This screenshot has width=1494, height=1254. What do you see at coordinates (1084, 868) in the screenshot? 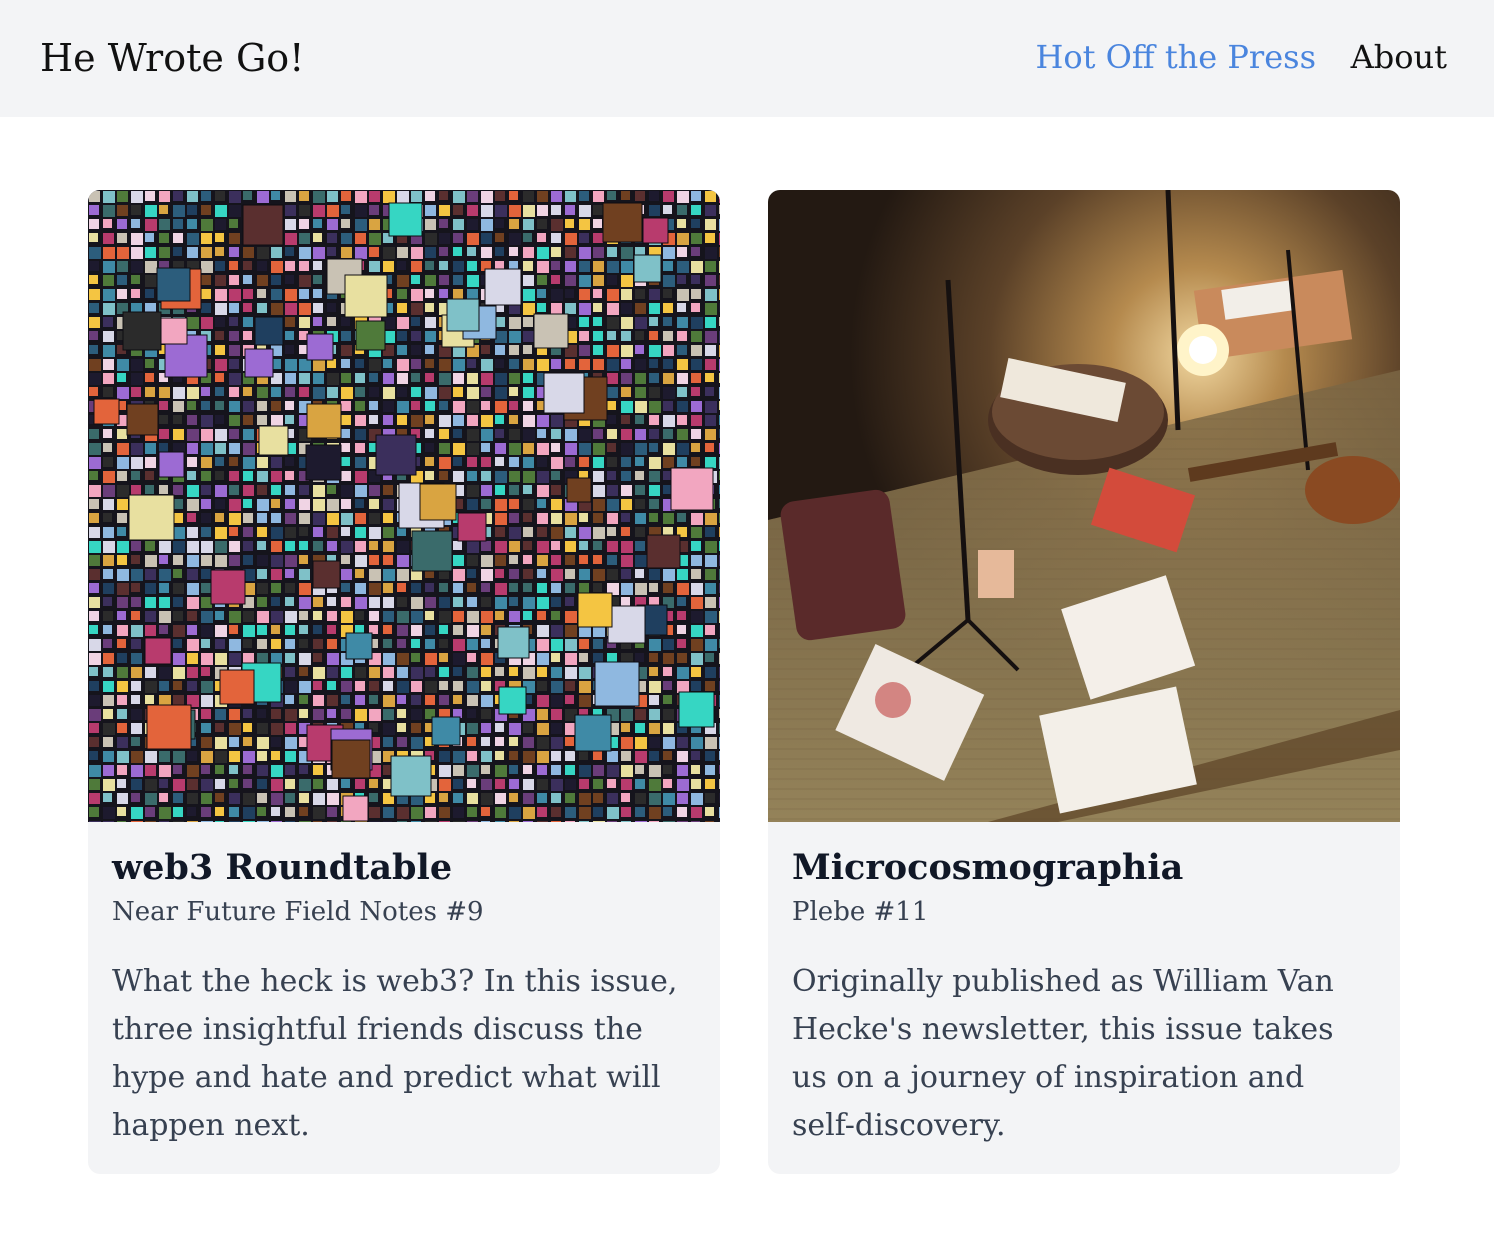
I see `card-title: Microcosmographia` at bounding box center [1084, 868].